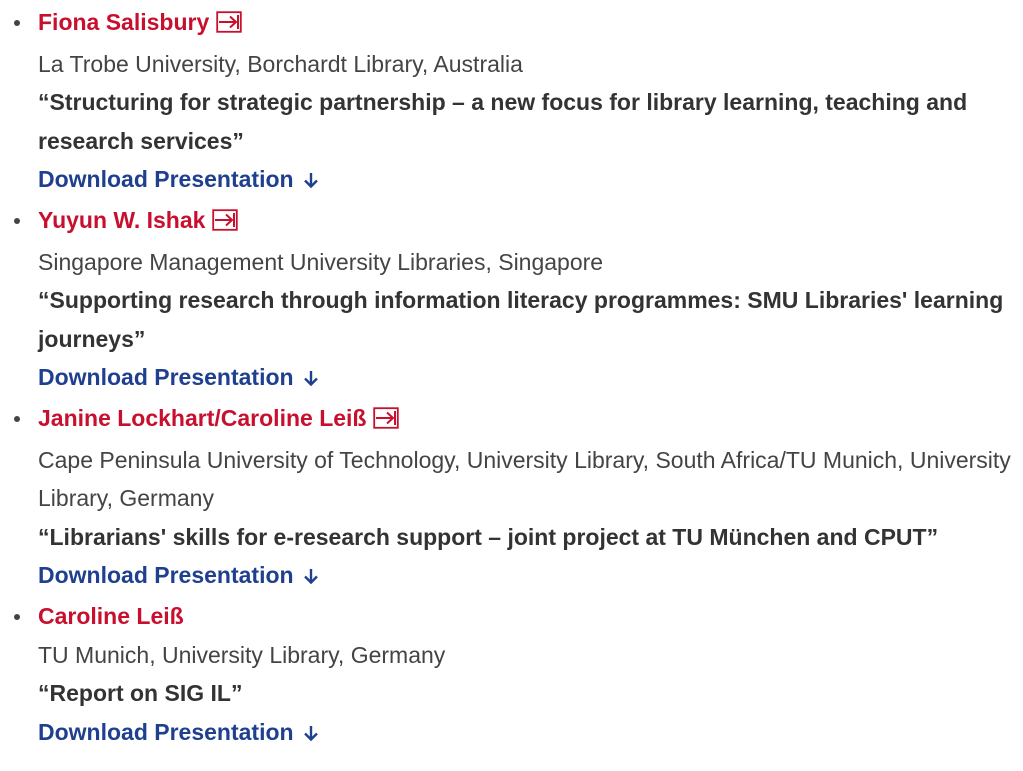 The image size is (1023, 771). What do you see at coordinates (202, 418) in the screenshot?
I see `speaker-name-link: Janine Lockhart/Caroline Leiß` at bounding box center [202, 418].